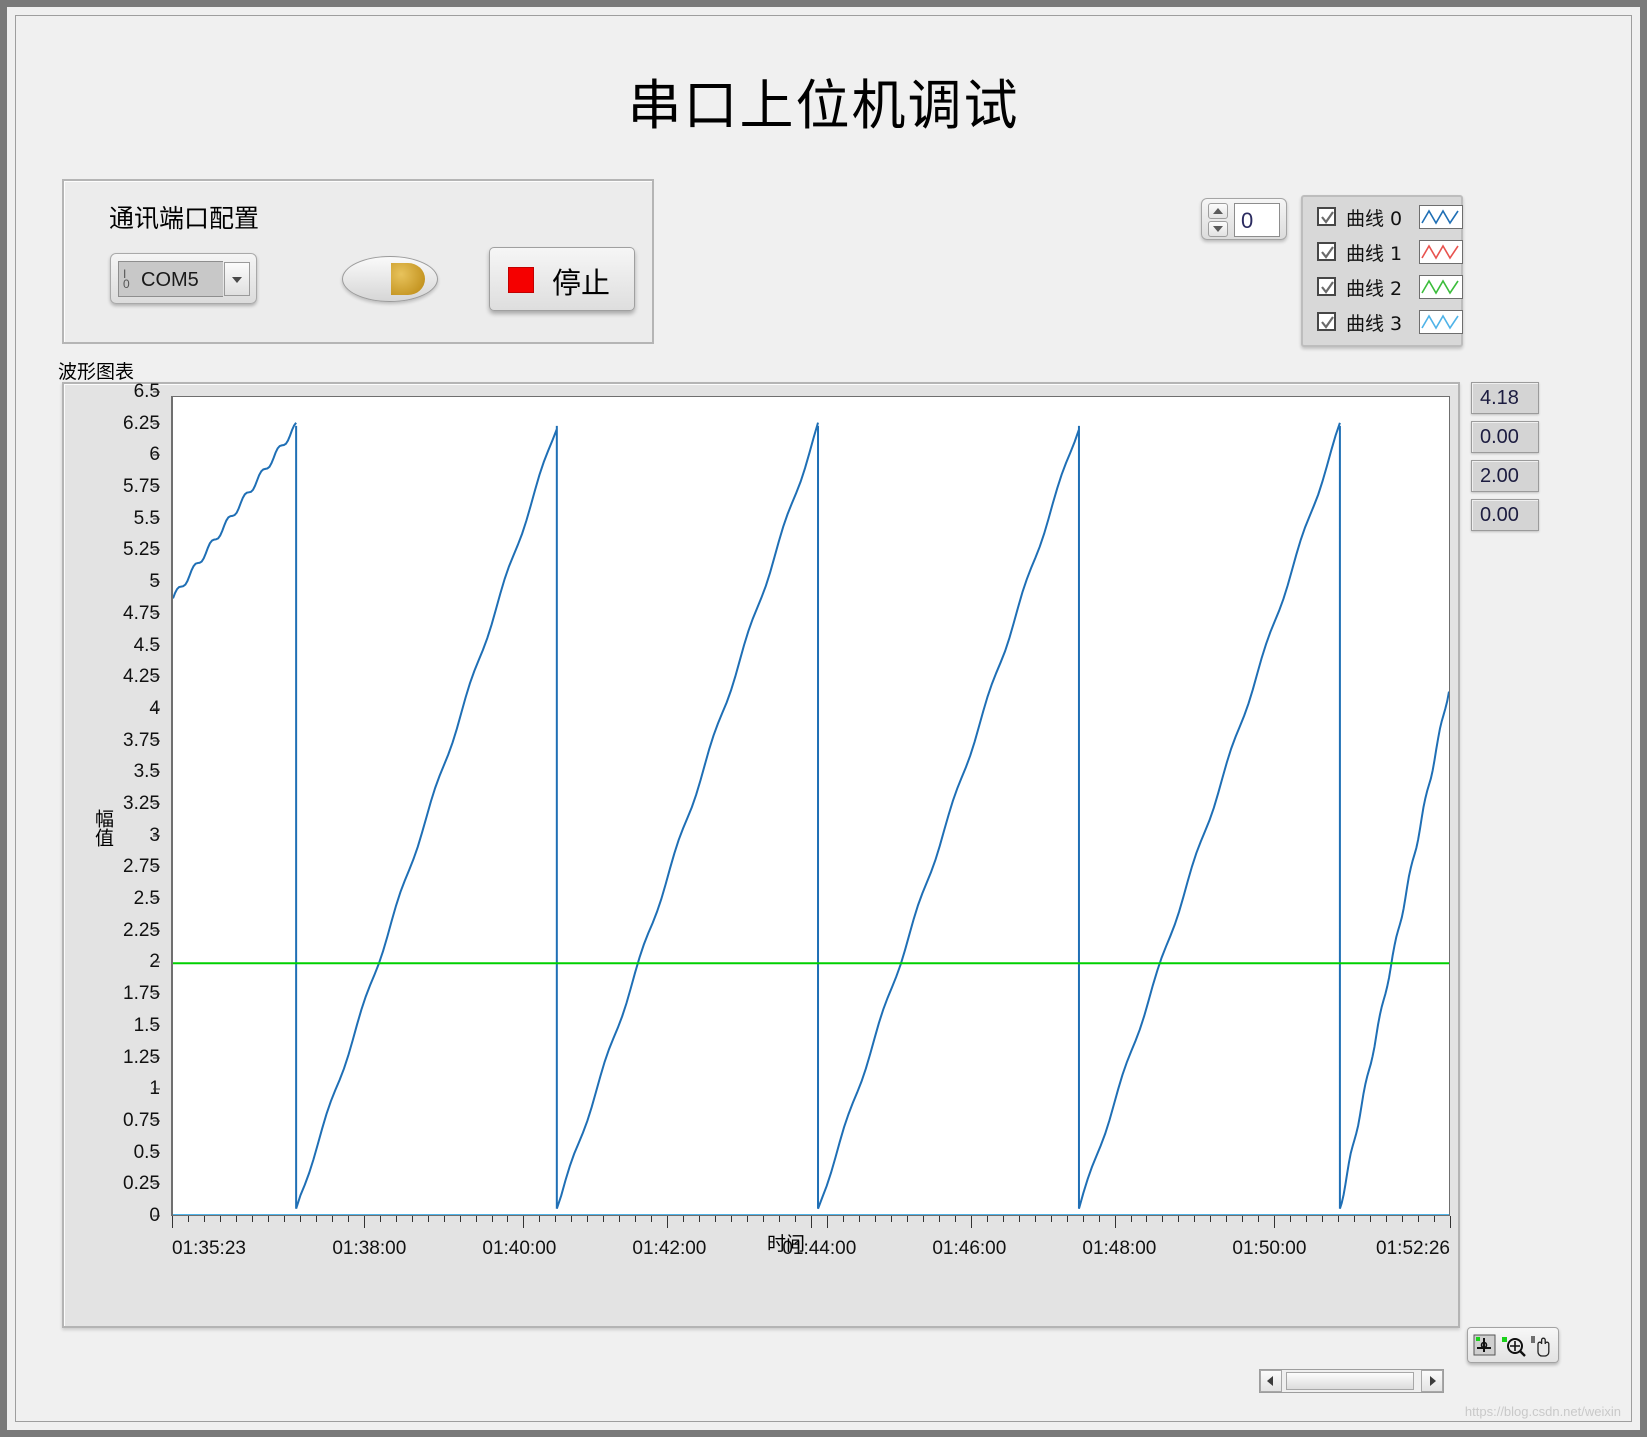  What do you see at coordinates (811, 1222) in the screenshot?
I see `x-axis-ticks` at bounding box center [811, 1222].